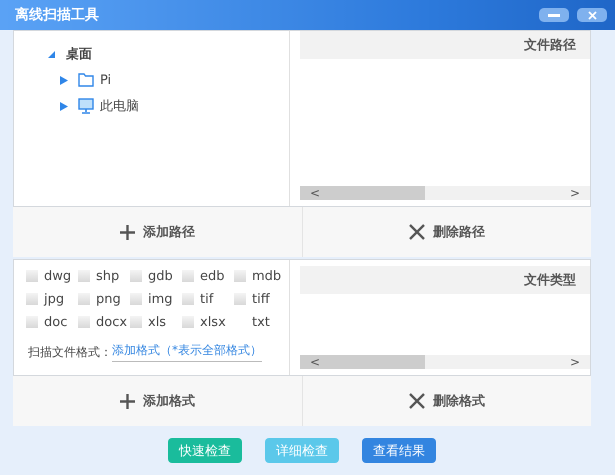  Describe the element at coordinates (212, 276) in the screenshot. I see `checkbox-label: edb` at that location.